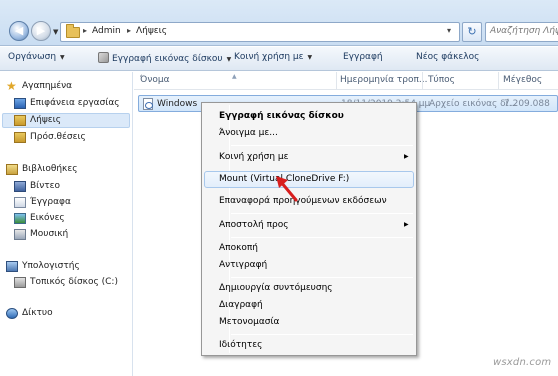  What do you see at coordinates (47, 86) in the screenshot?
I see `nav-label: Αγαπημένα` at bounding box center [47, 86].